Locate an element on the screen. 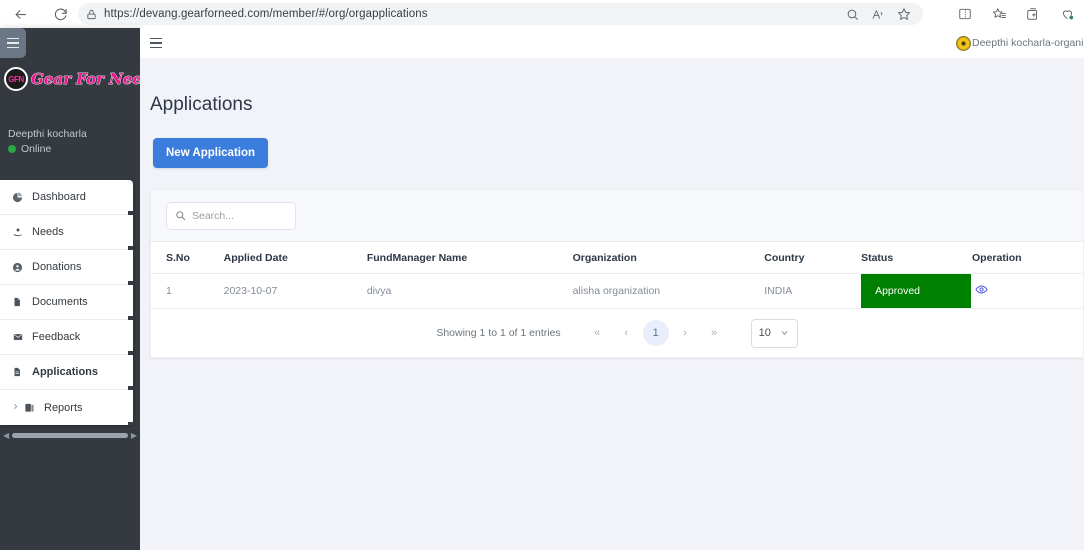 The width and height of the screenshot is (1084, 550). cell-fundmanager-name: divya is located at coordinates (469, 291).